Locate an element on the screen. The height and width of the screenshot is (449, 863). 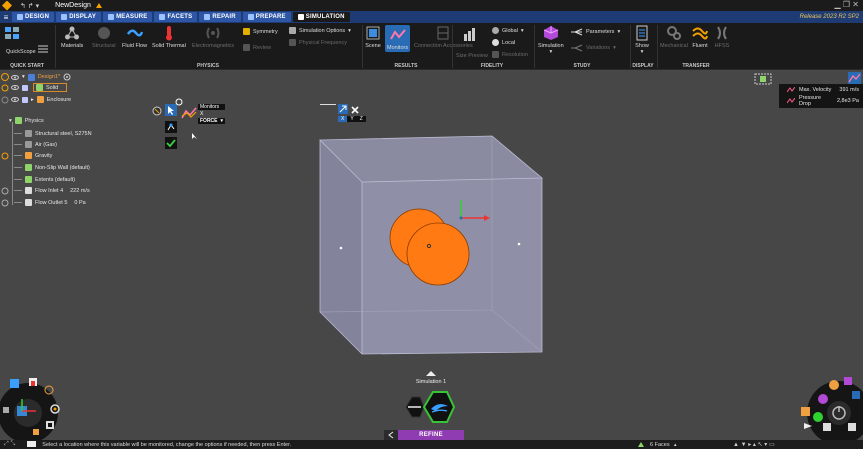
legend-row-max-velocity: Max. Velocity 391 m/s is located at coordinates (821, 89).